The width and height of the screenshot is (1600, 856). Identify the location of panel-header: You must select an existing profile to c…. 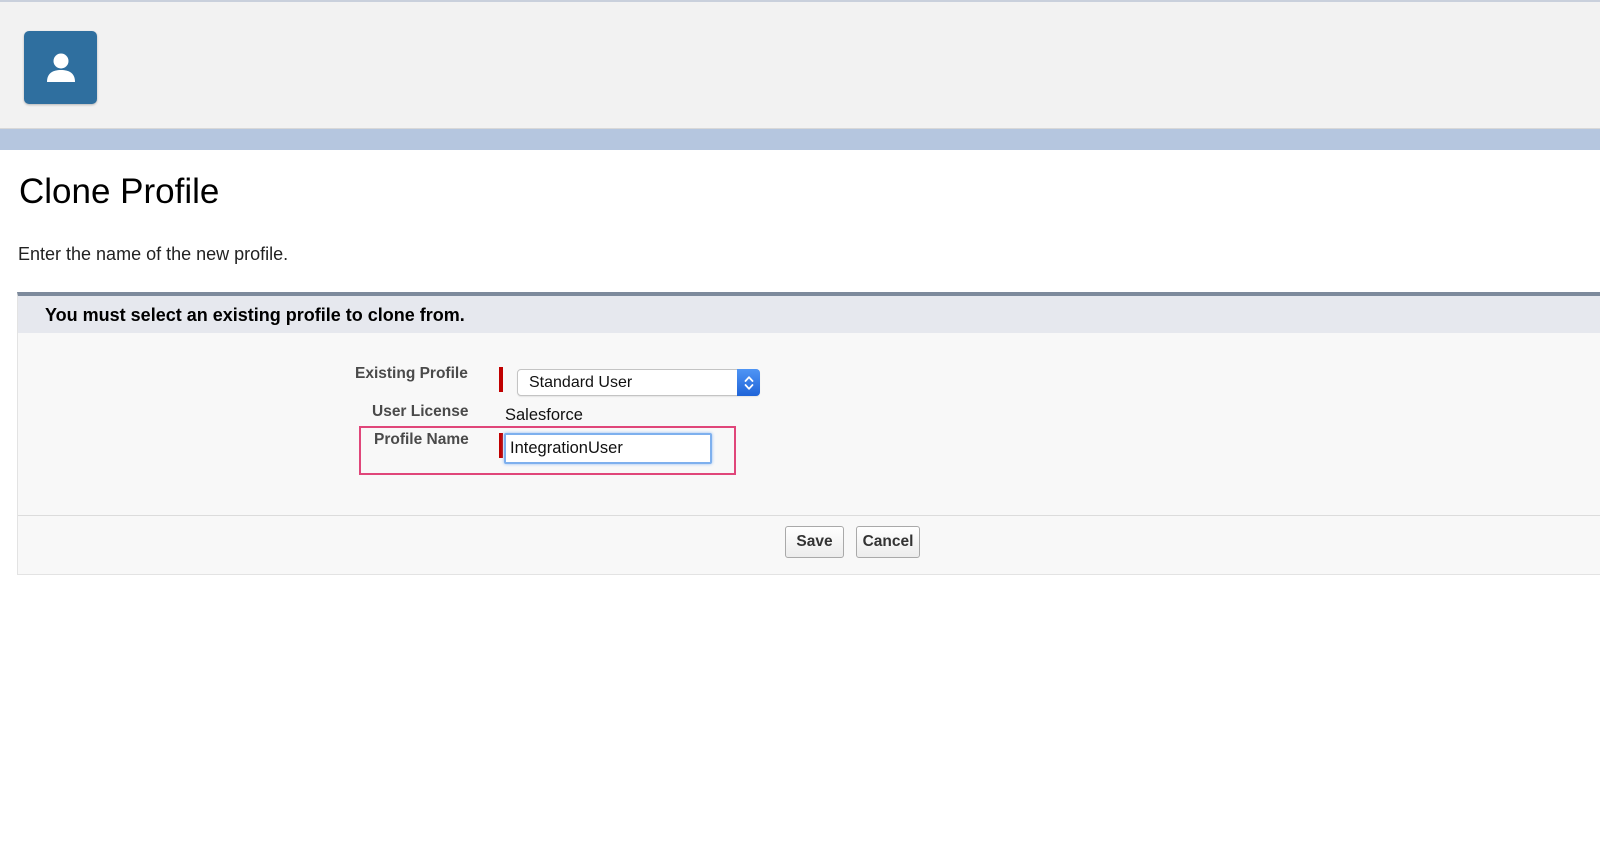
(809, 314).